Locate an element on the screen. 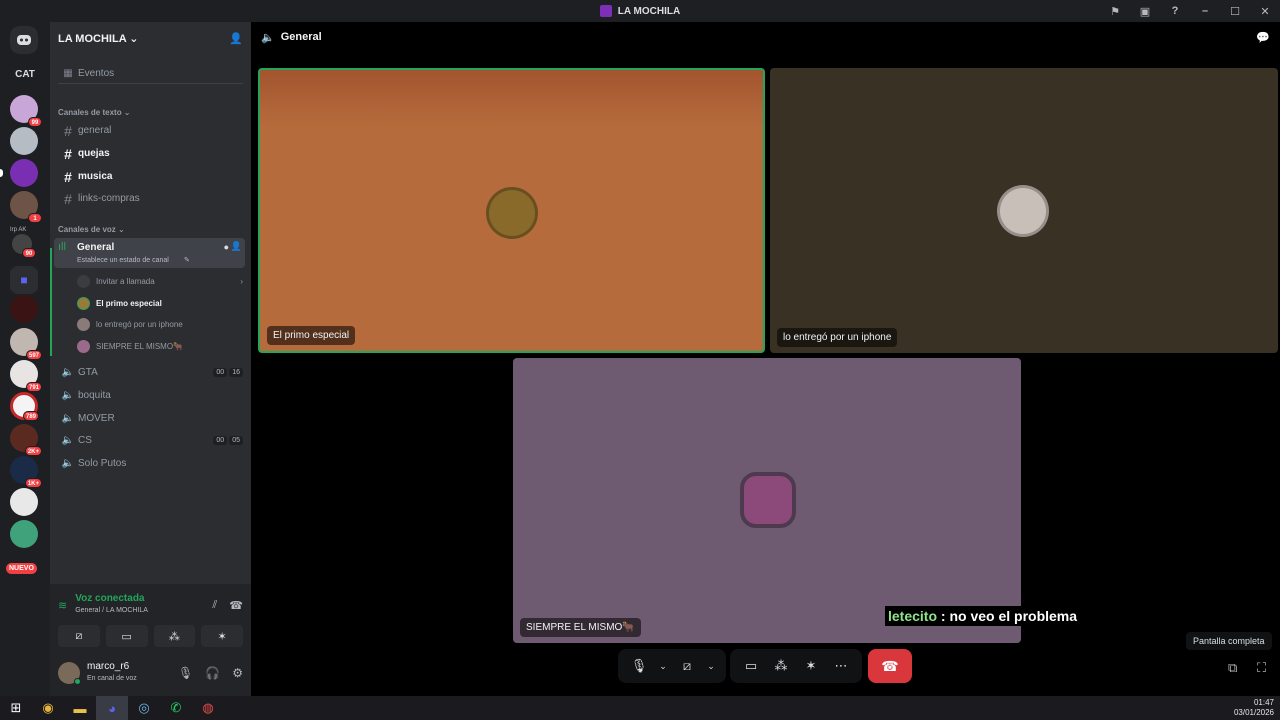 This screenshot has width=1280, height=720. server-icon: 791 is located at coordinates (26, 376).